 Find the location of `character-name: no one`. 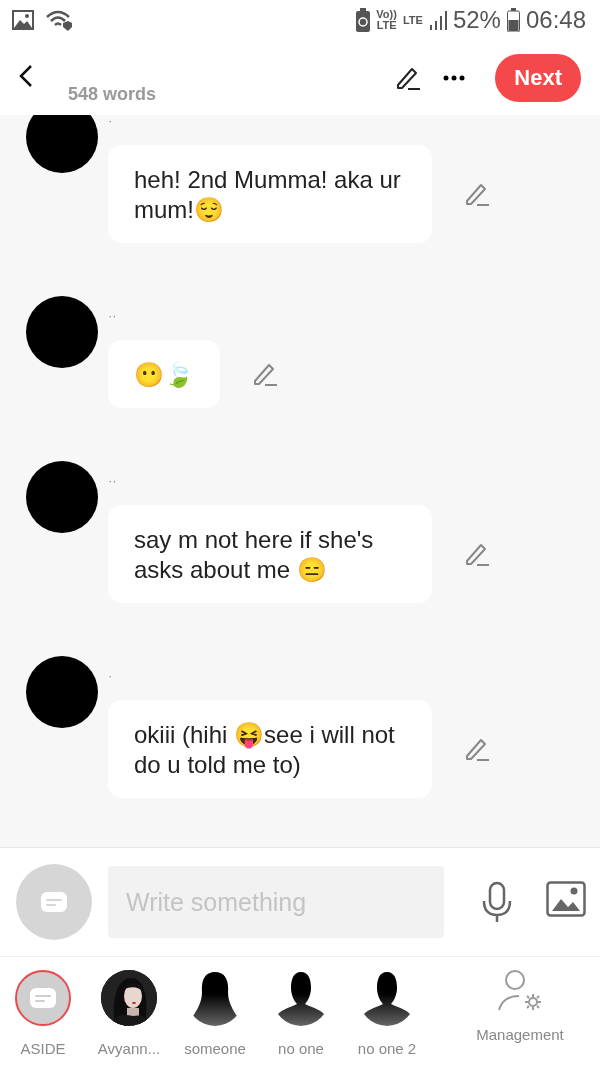

character-name: no one is located at coordinates (301, 1048).